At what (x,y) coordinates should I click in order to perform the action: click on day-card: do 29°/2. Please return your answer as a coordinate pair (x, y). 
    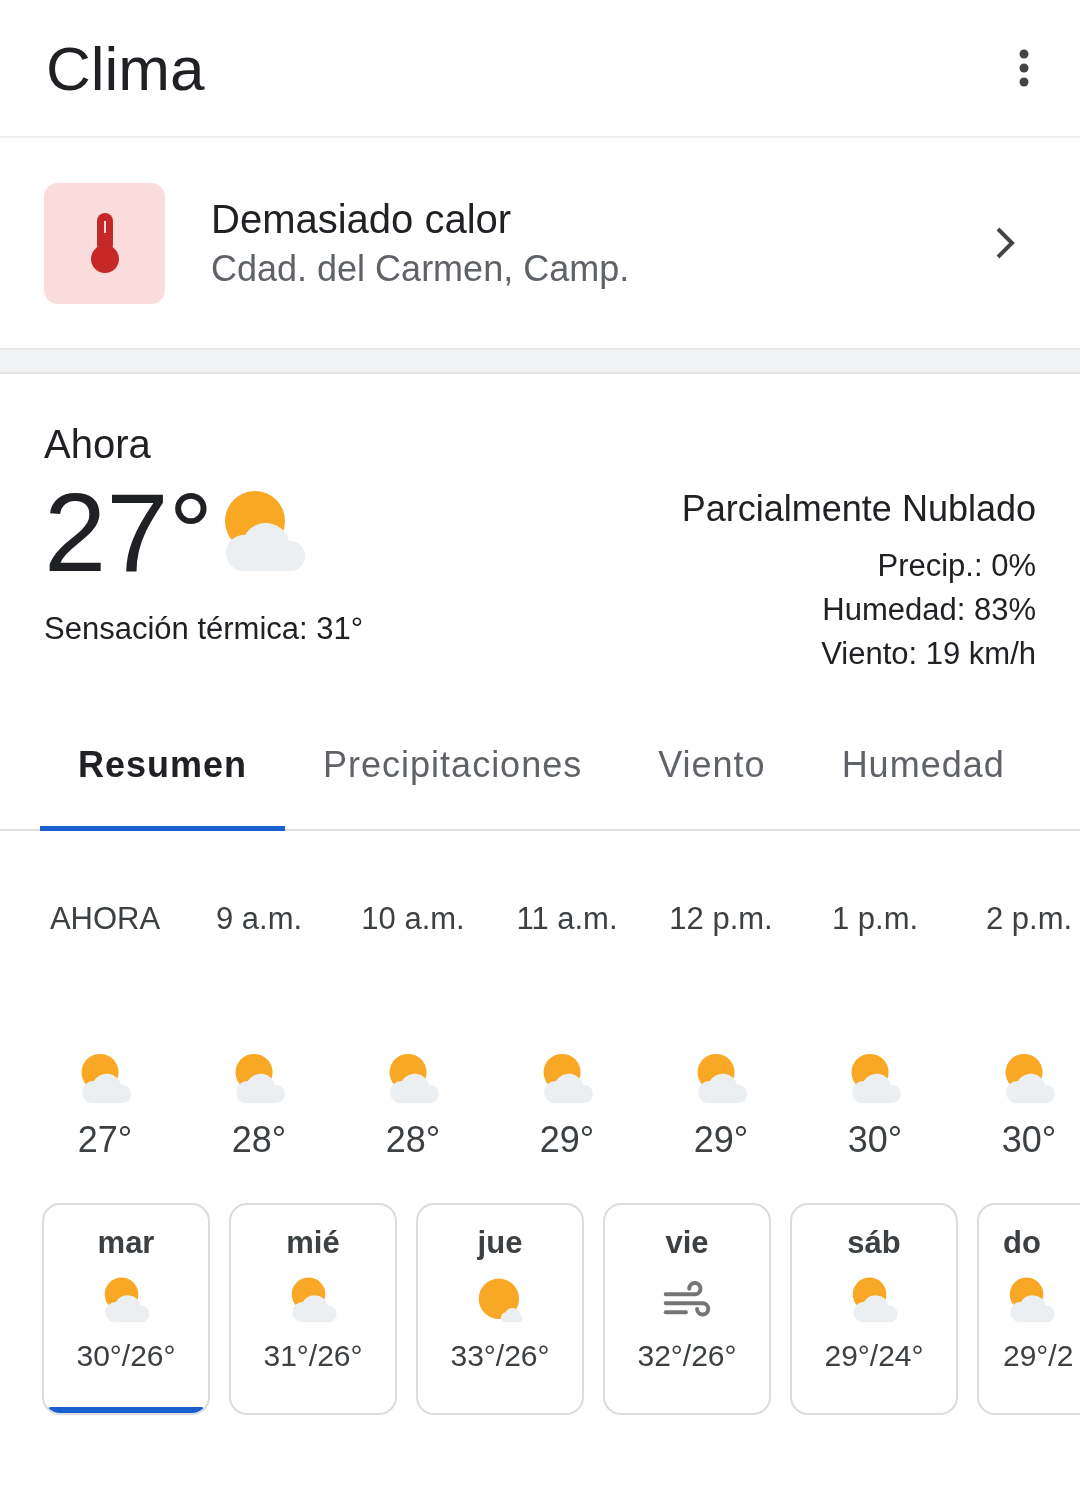
    Looking at the image, I should click on (1028, 1309).